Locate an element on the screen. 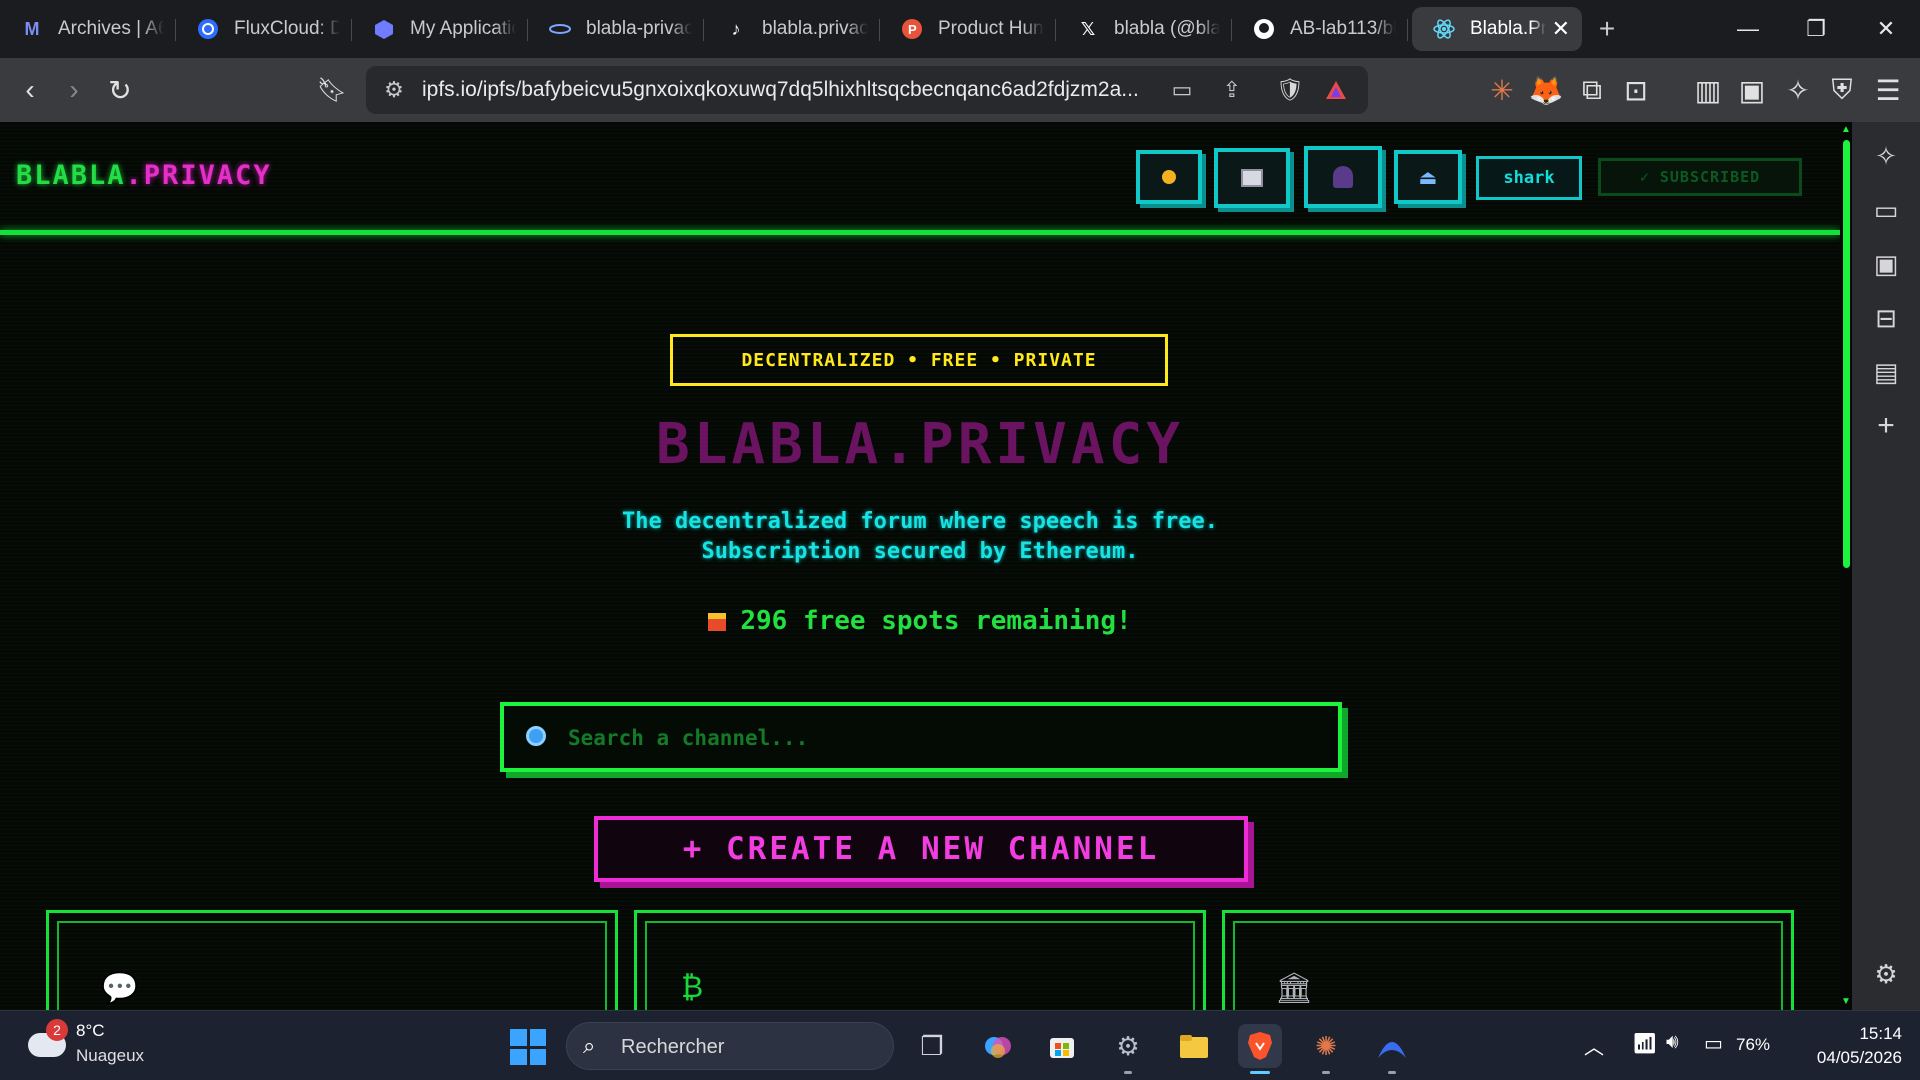  start-button is located at coordinates (528, 1047).